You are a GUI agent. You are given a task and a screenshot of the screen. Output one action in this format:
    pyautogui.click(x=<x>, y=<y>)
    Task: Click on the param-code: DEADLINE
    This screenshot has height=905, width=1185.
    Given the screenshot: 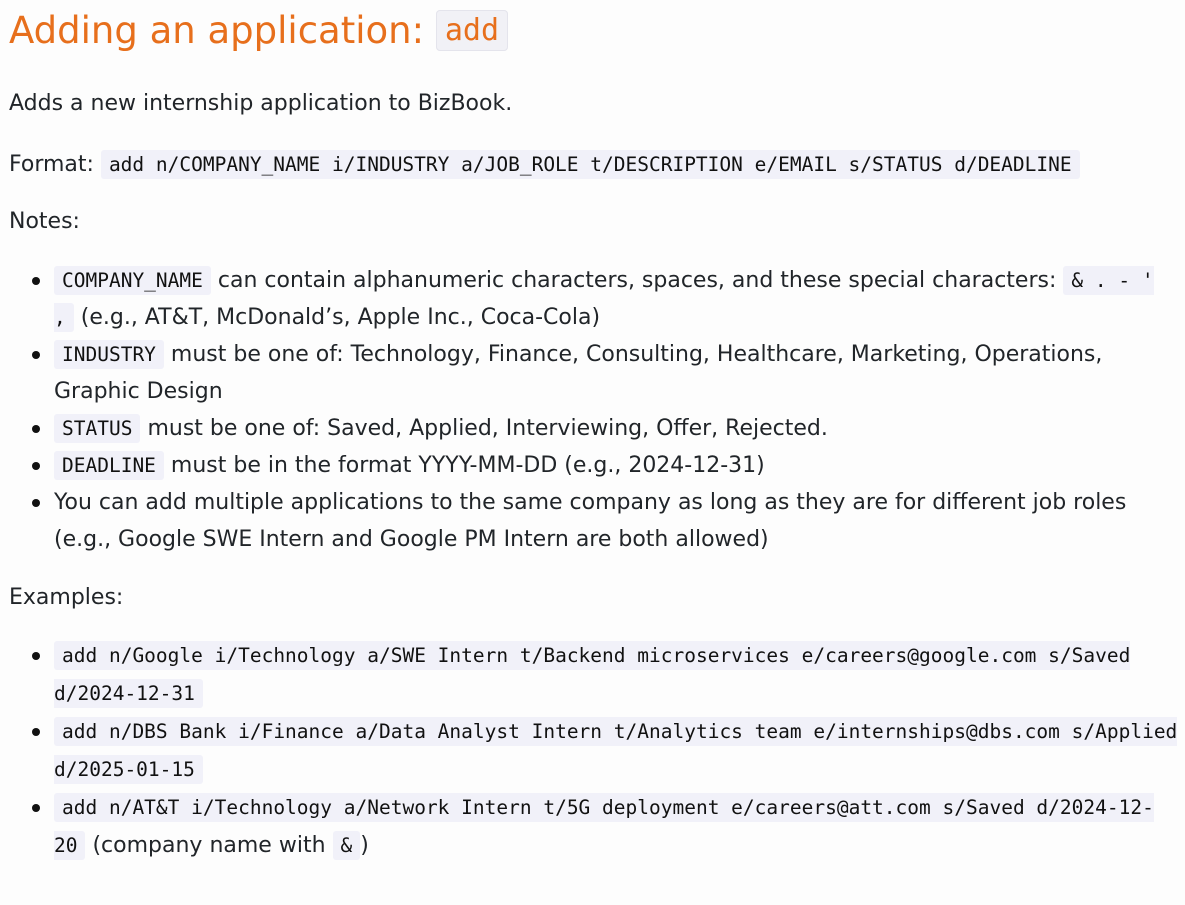 What is the action you would take?
    pyautogui.click(x=109, y=465)
    